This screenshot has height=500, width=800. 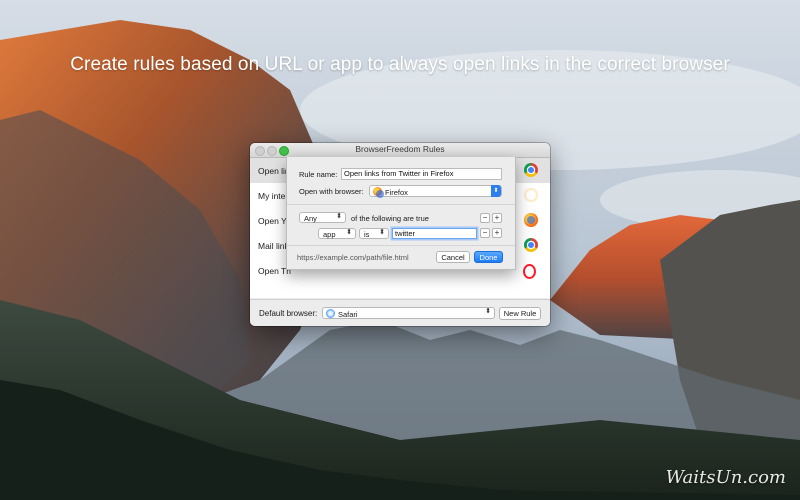 I want to click on new-rule-button: New Rule, so click(x=520, y=313).